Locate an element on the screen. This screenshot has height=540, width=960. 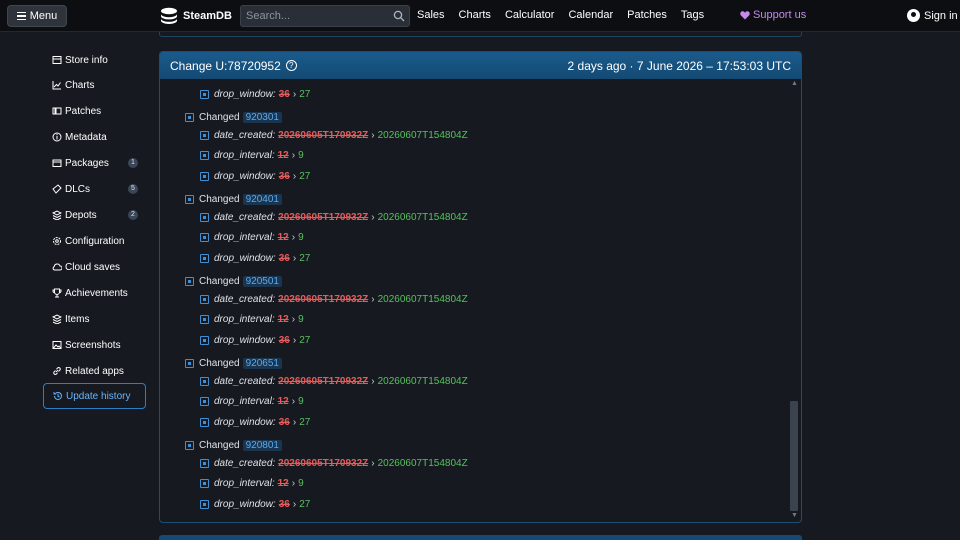
sidebar-item-label: Update history is located at coordinates (98, 396).